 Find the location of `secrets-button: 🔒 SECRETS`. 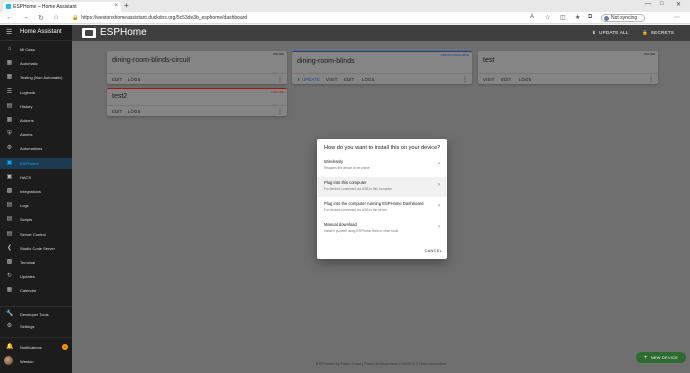

secrets-button: 🔒 SECRETS is located at coordinates (658, 33).